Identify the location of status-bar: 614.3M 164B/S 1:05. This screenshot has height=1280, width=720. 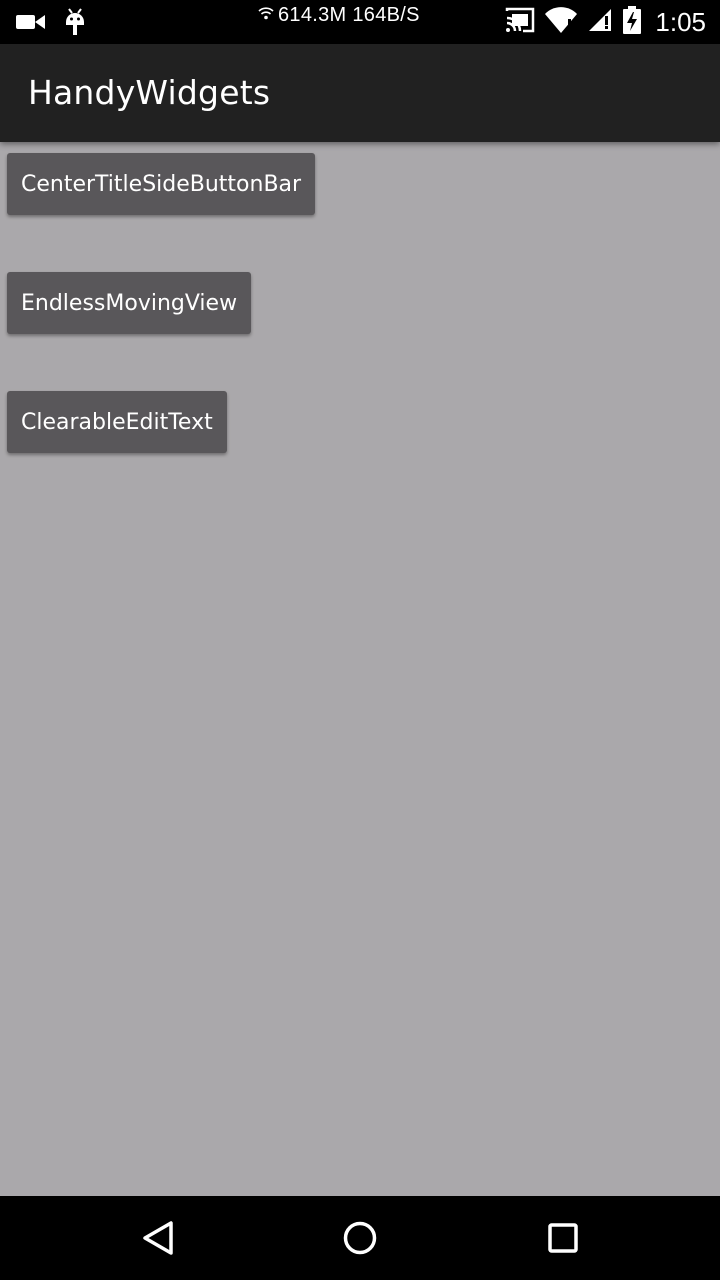
(360, 22).